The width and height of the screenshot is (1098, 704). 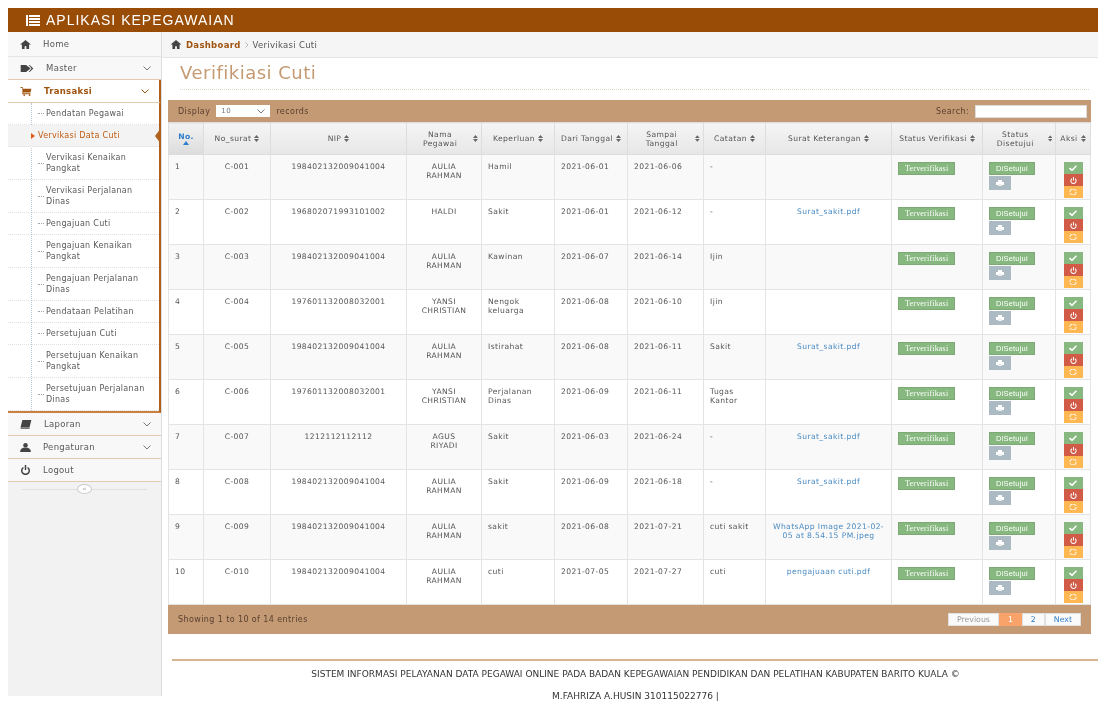 What do you see at coordinates (635, 696) in the screenshot?
I see `footer-text: M.FAHRIZA A.HUSIN 310115022776 |` at bounding box center [635, 696].